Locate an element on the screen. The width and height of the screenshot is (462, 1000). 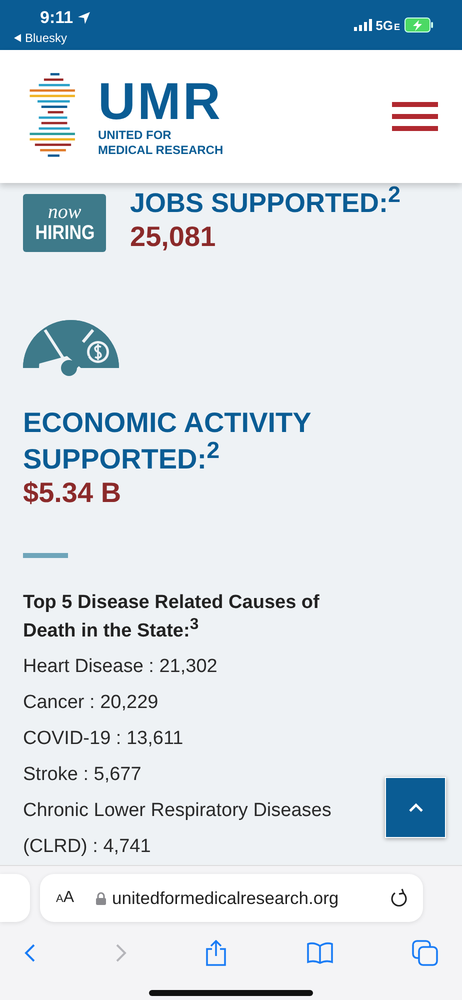
stat-value: $5.34 B is located at coordinates (72, 493).